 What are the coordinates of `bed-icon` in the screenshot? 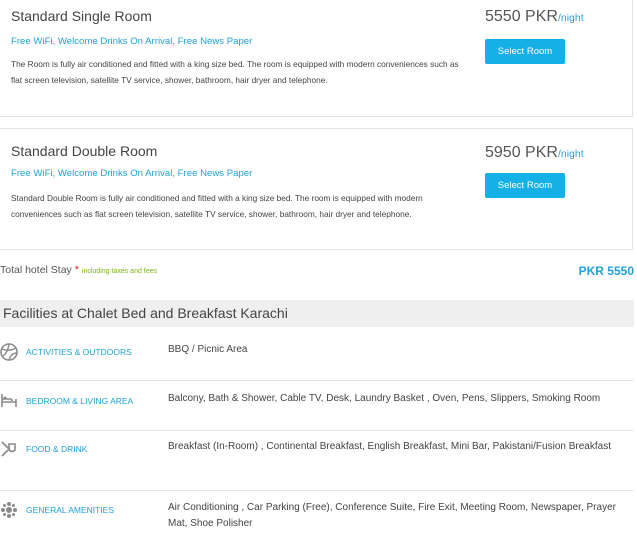 It's located at (9, 400).